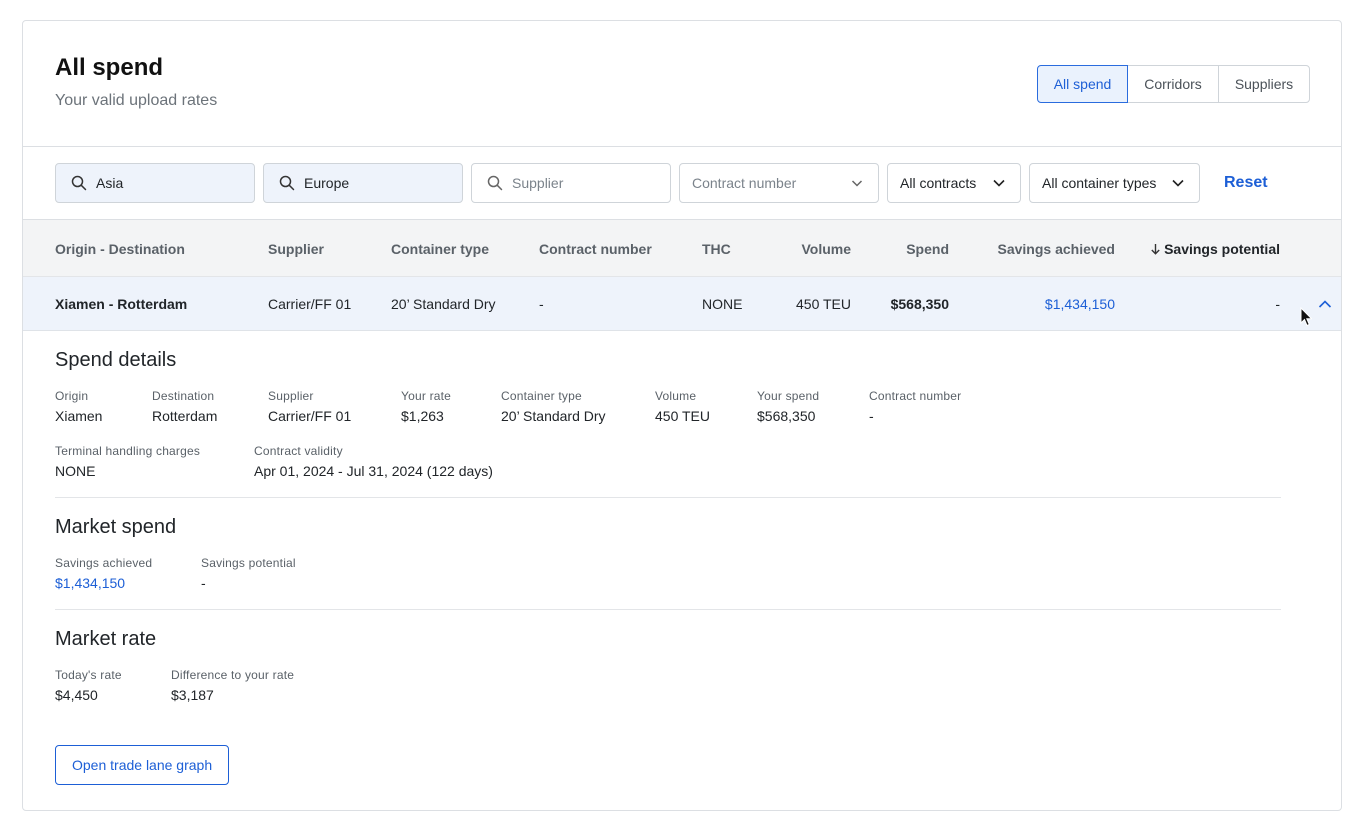 The width and height of the screenshot is (1364, 832). What do you see at coordinates (103, 573) in the screenshot?
I see `market-savings-achieved: Savings achieved $1,434,150` at bounding box center [103, 573].